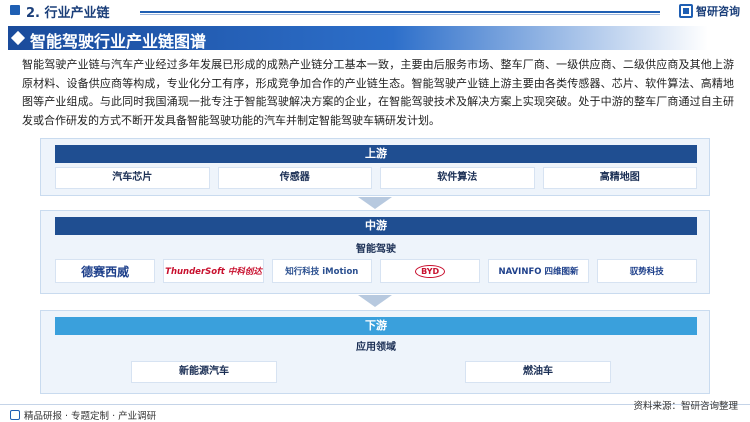 This screenshot has width=750, height=422. Describe the element at coordinates (718, 11) in the screenshot. I see `brand-name: 智研咨询` at that location.